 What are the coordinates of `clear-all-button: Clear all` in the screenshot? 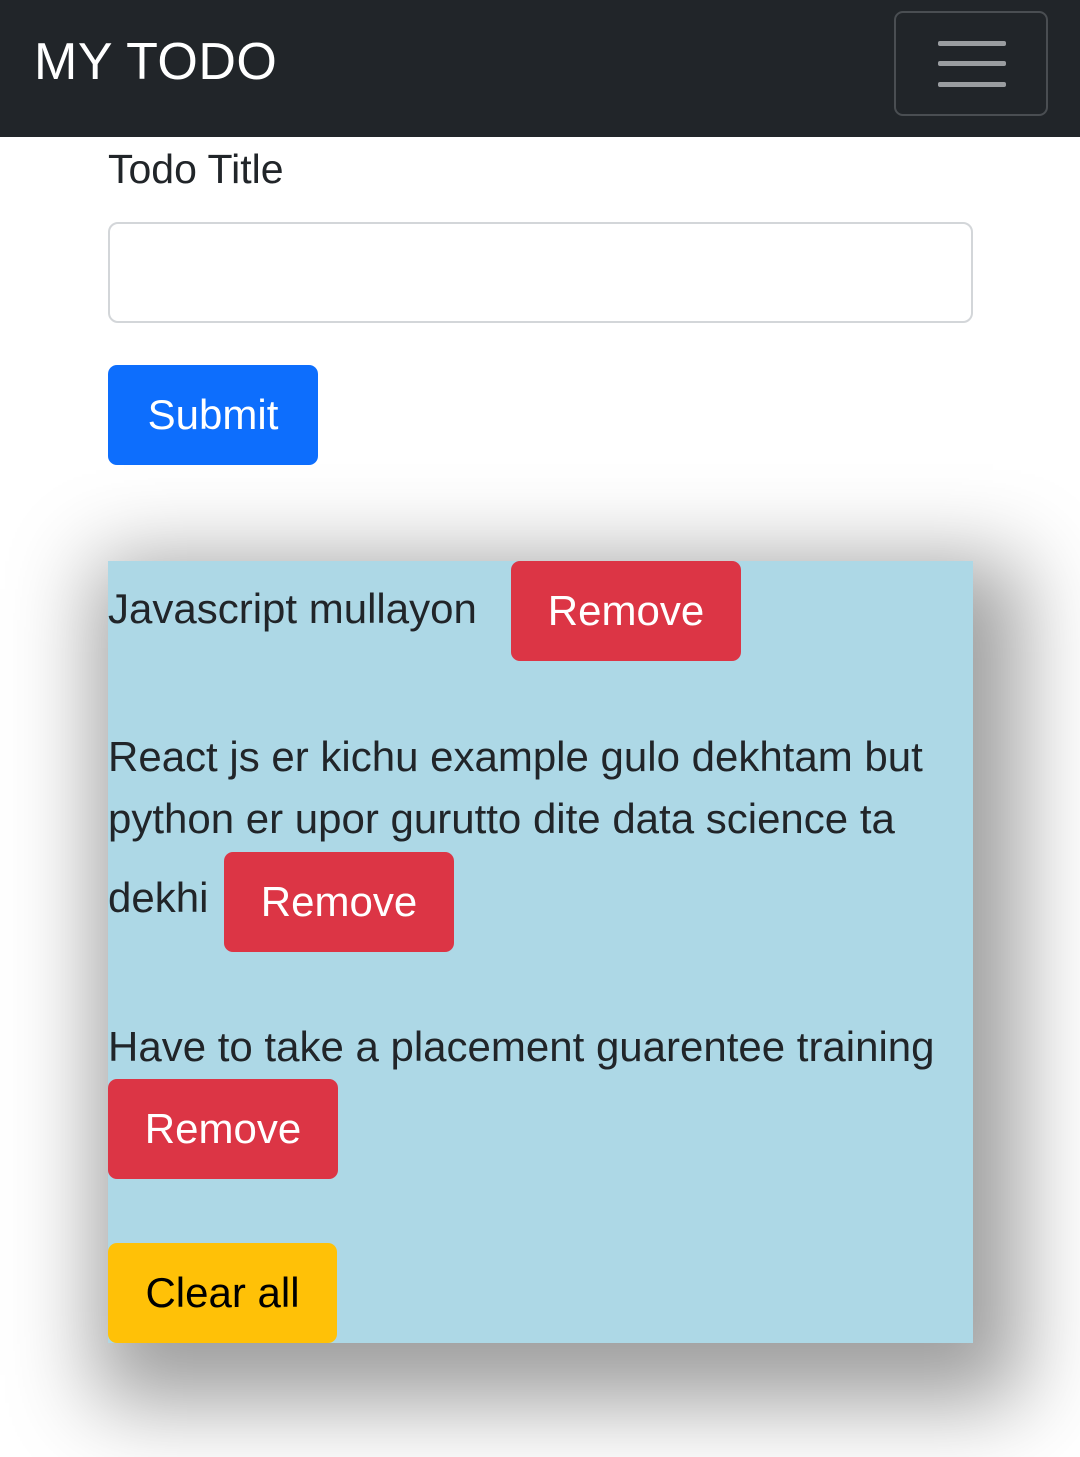 It's located at (222, 1293).